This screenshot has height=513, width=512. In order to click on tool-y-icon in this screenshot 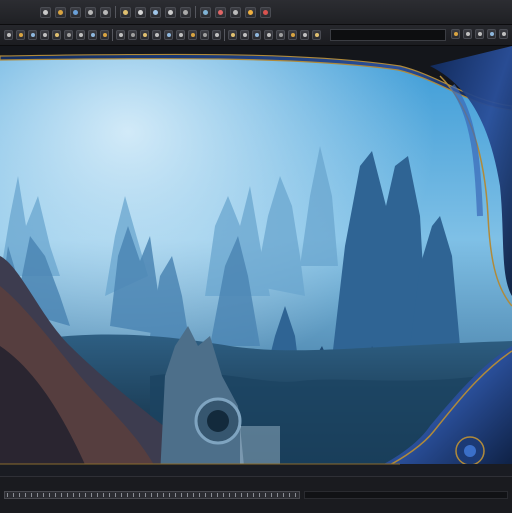, I will do `click(304, 35)`.